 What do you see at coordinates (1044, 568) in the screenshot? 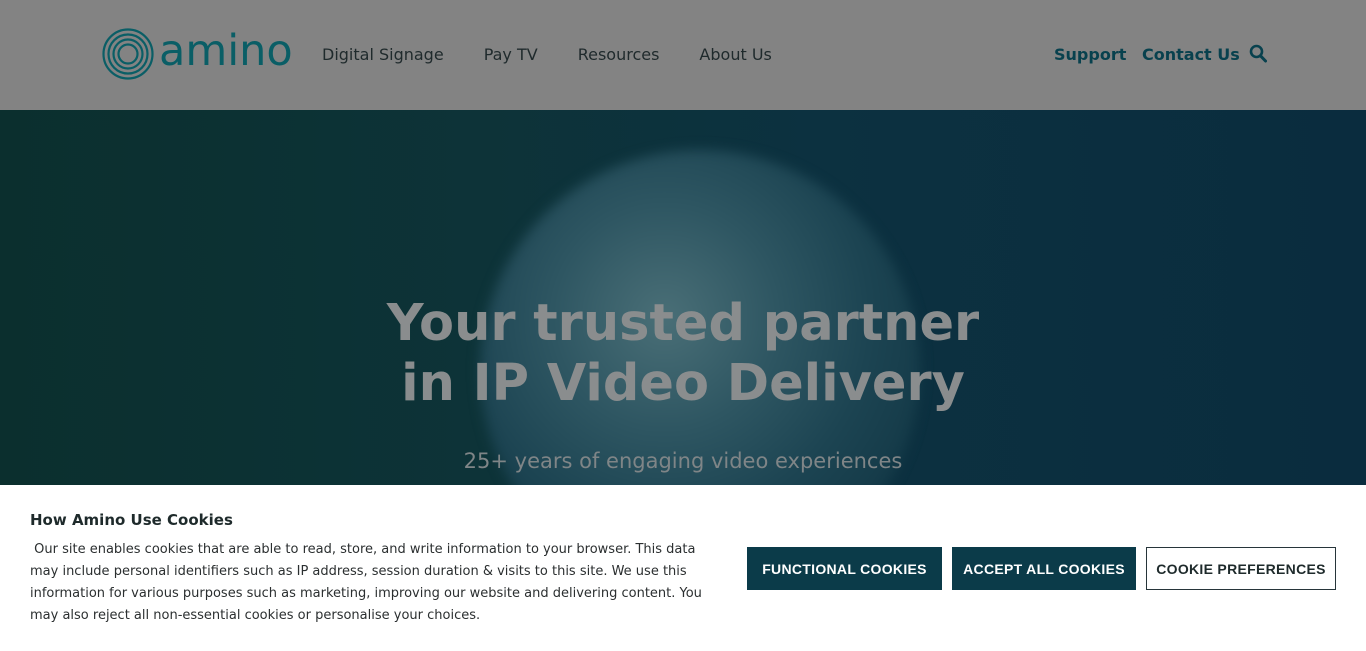
I see `accept-all-cookies-button: ACCEPT ALL COOKIES` at bounding box center [1044, 568].